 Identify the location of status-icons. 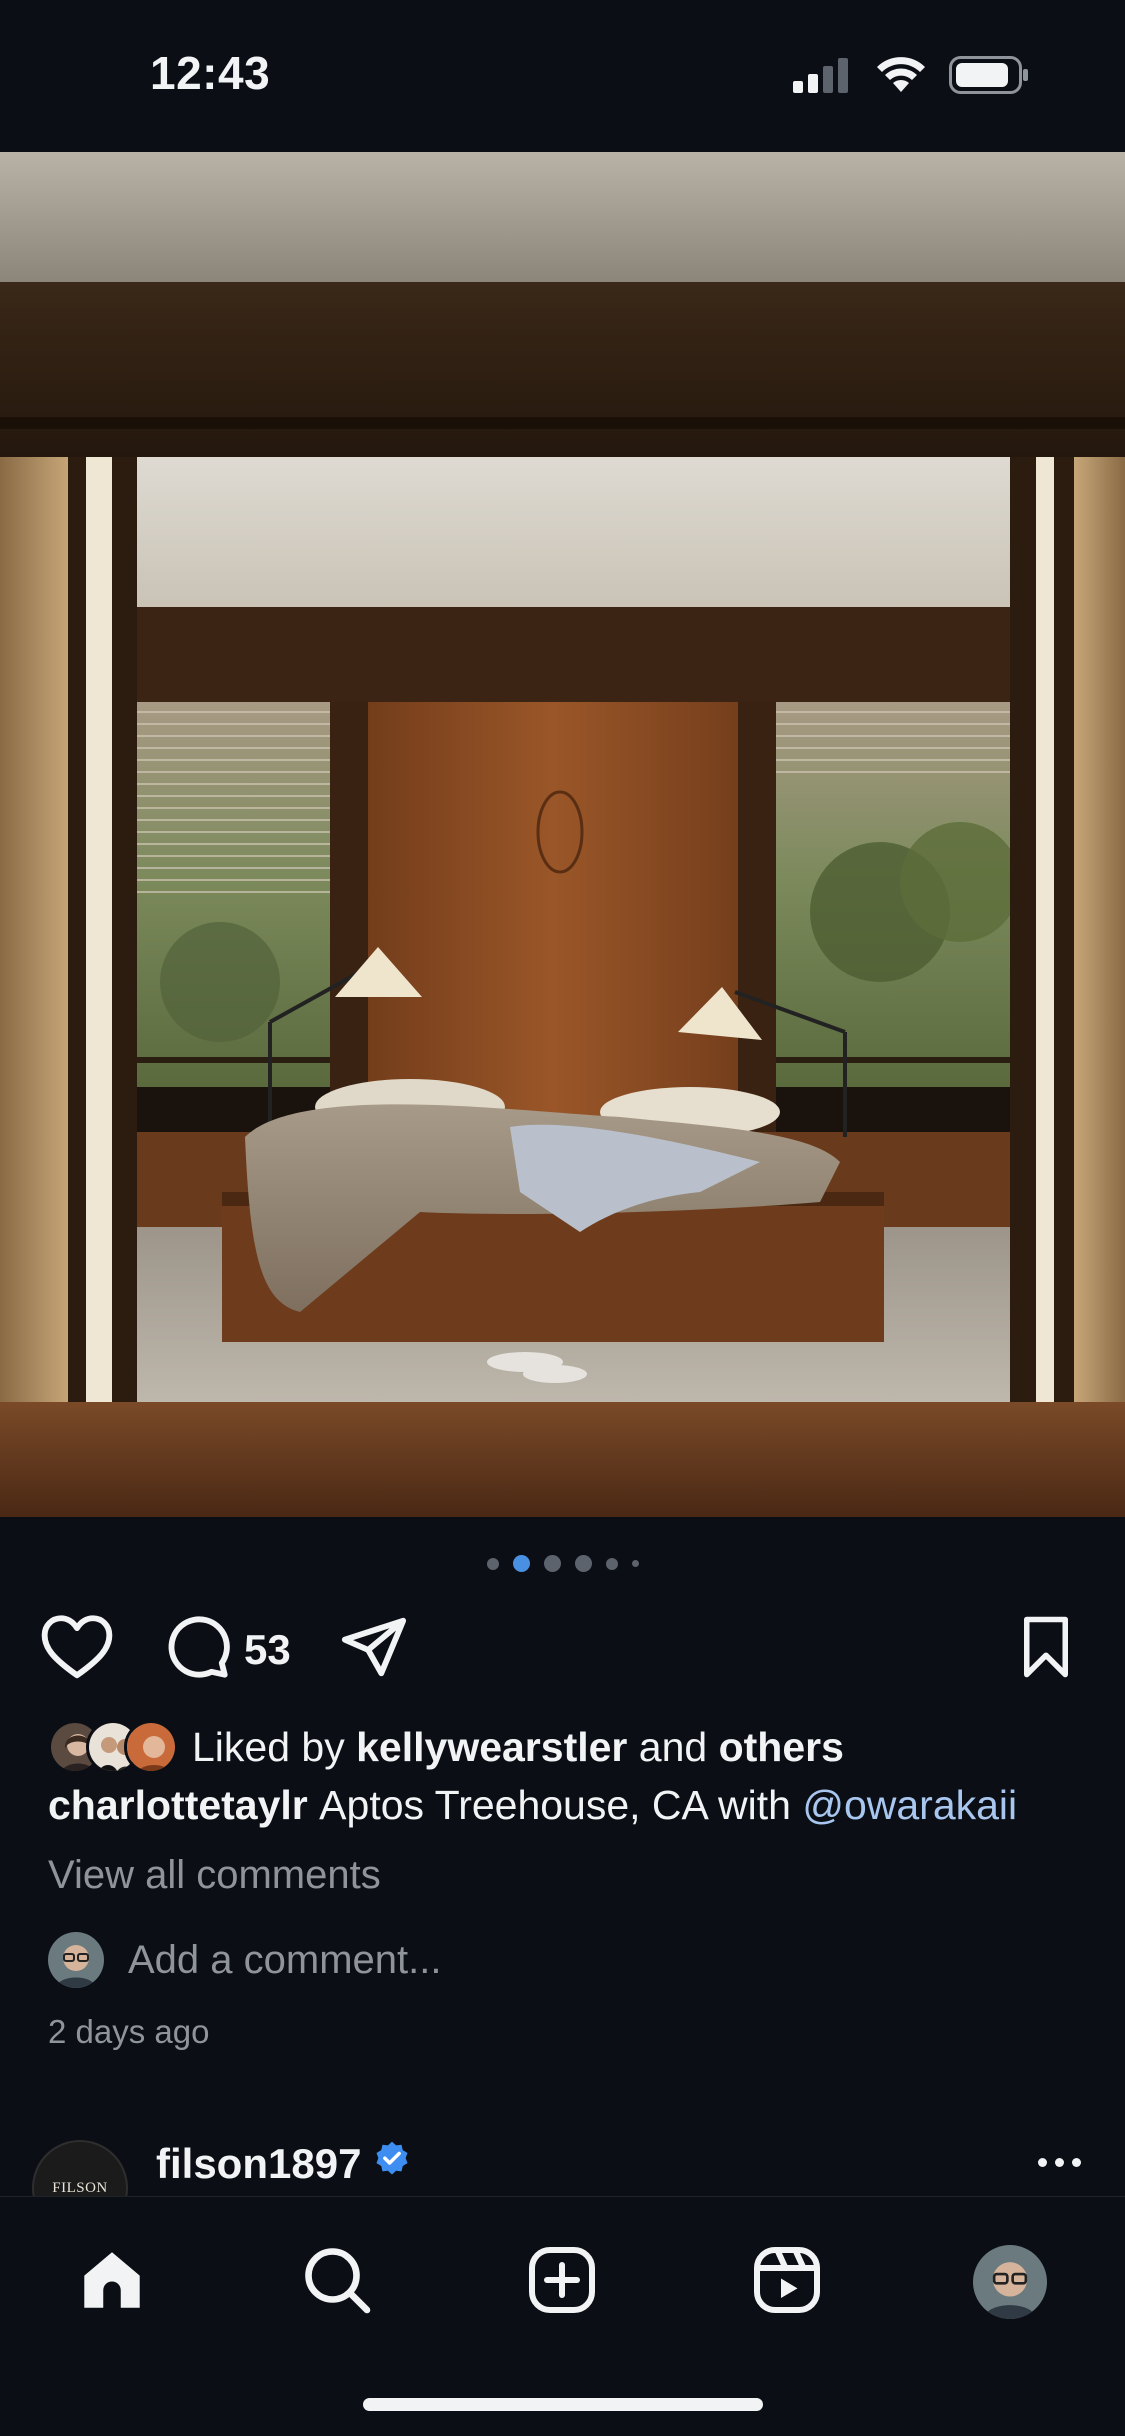
(911, 77).